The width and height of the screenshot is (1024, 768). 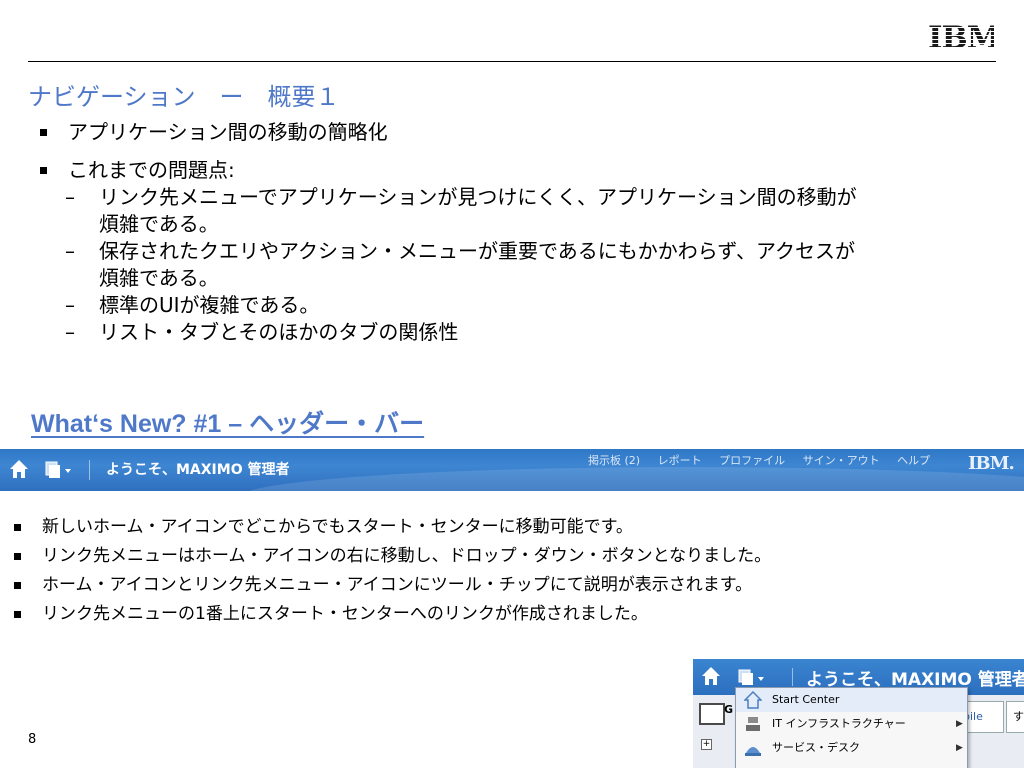 I want to click on slide-title: ナビゲーション ー 概要１, so click(x=184, y=97).